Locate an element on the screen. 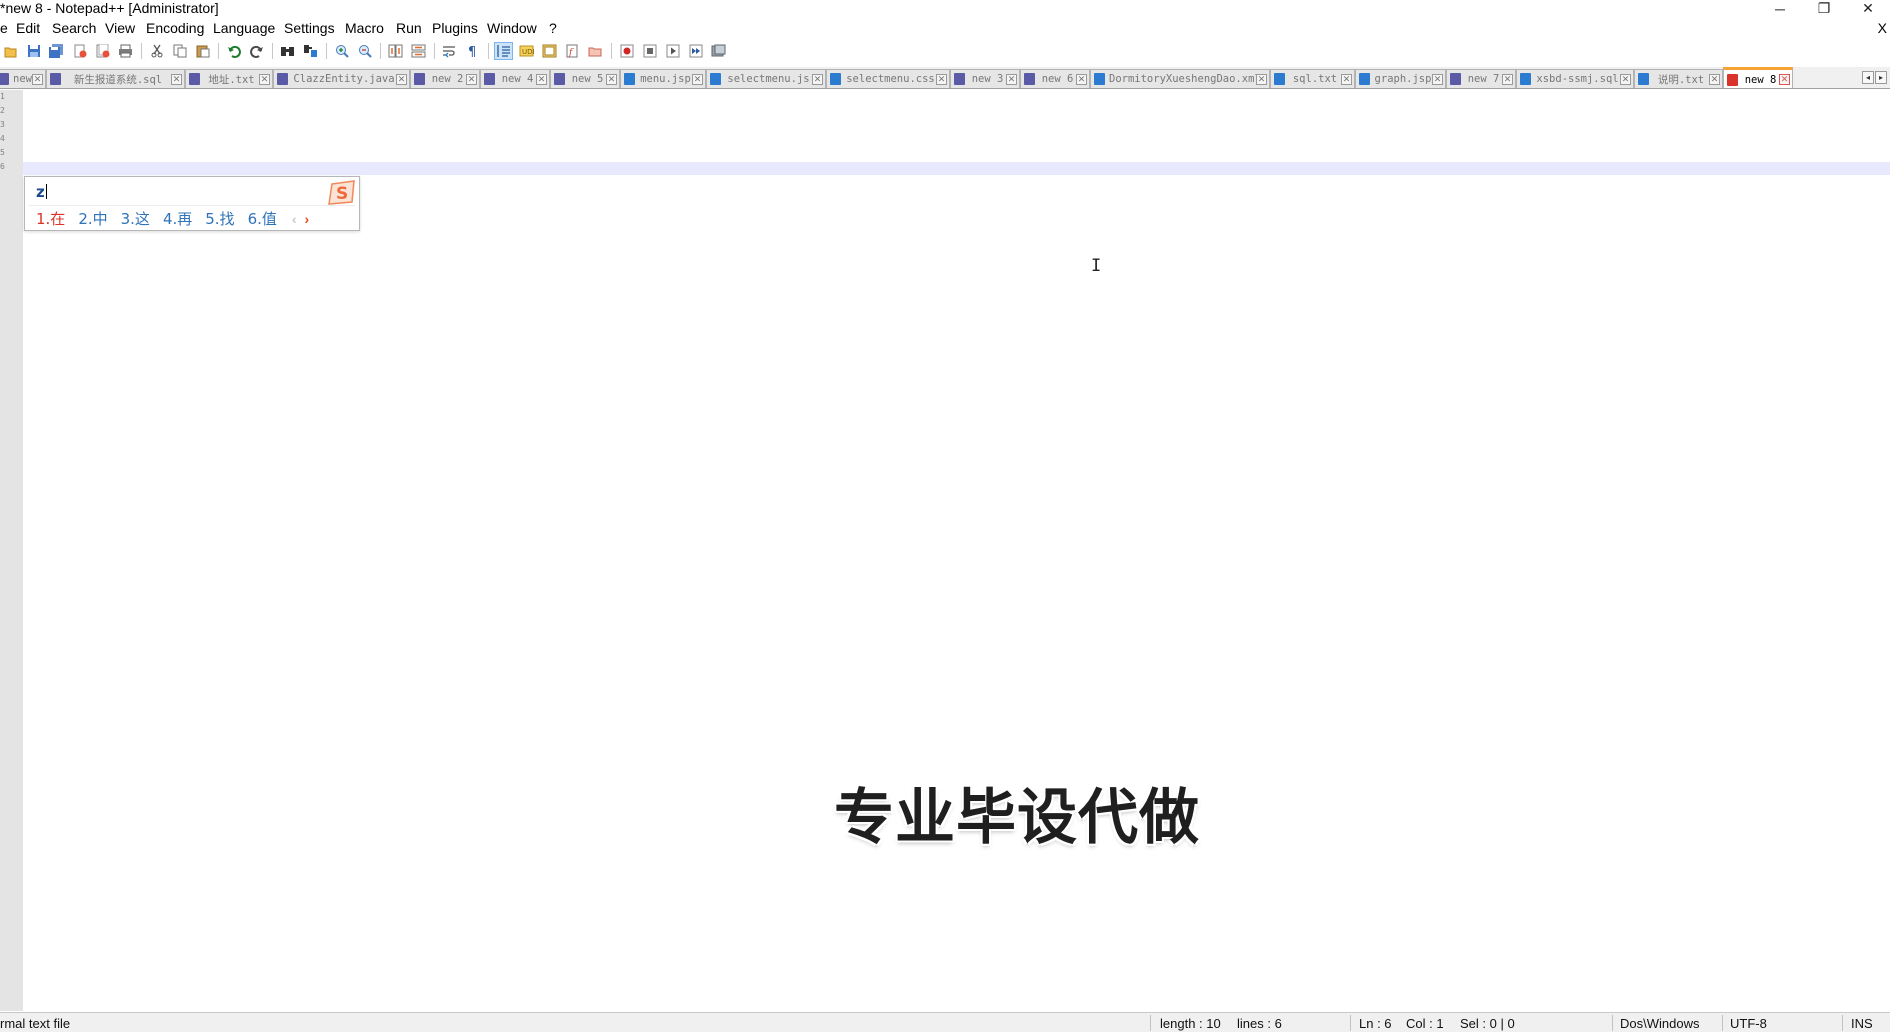  menu-plugins: Plugins is located at coordinates (455, 28).